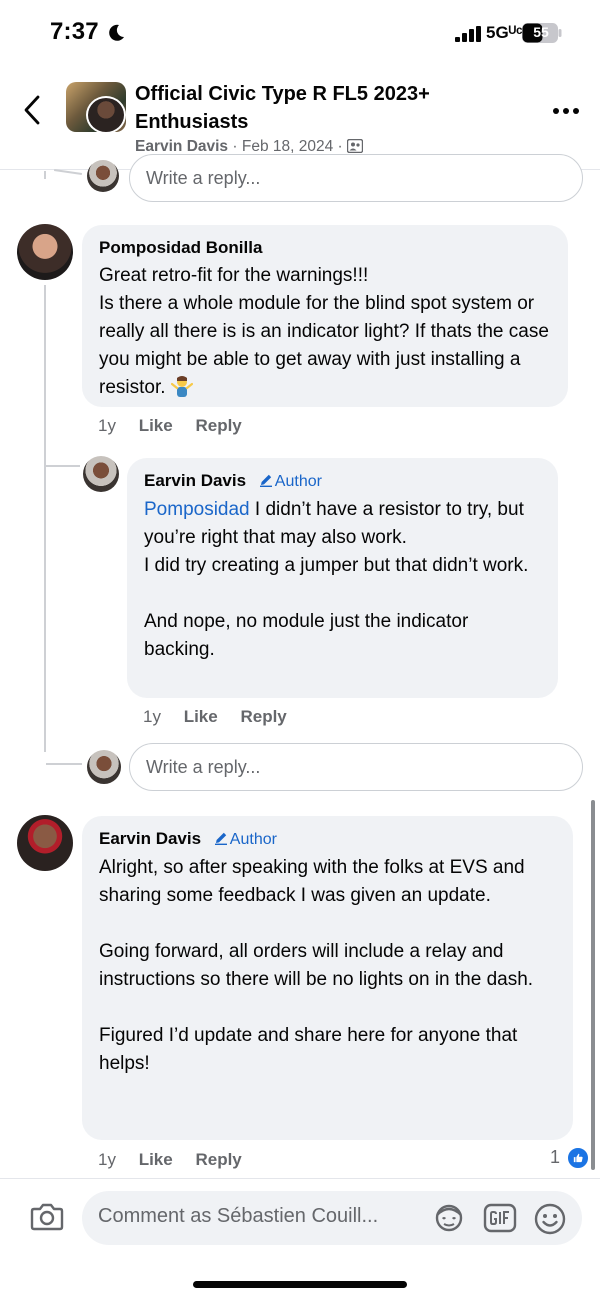  Describe the element at coordinates (504, 32) in the screenshot. I see `network-label: 5Gᵁᶜ` at that location.